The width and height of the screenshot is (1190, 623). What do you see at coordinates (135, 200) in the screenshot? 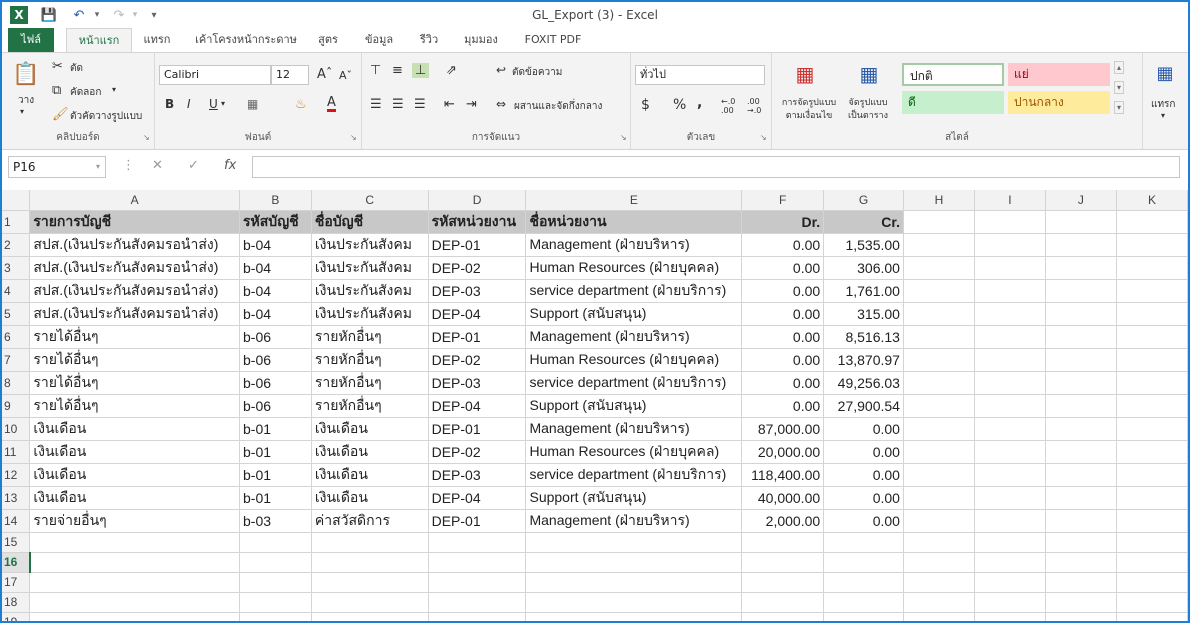
I see `column-header-a: A` at bounding box center [135, 200].